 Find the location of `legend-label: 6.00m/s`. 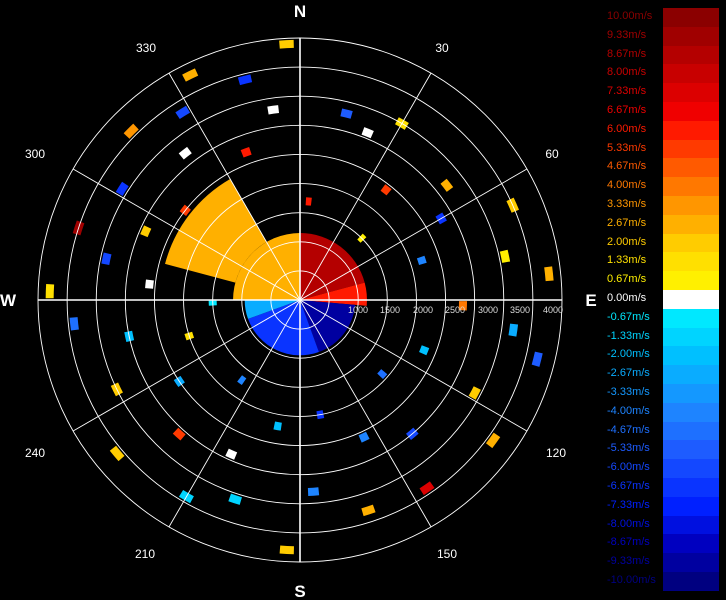

legend-label: 6.00m/s is located at coordinates (627, 128).